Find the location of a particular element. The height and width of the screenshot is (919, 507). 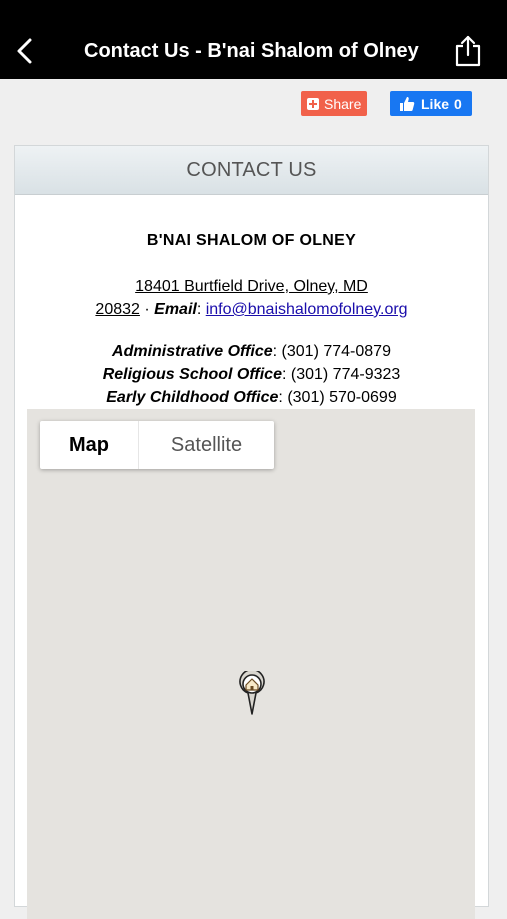

address-line: 18401 Burtfield Drive, Olney, MD is located at coordinates (251, 286).